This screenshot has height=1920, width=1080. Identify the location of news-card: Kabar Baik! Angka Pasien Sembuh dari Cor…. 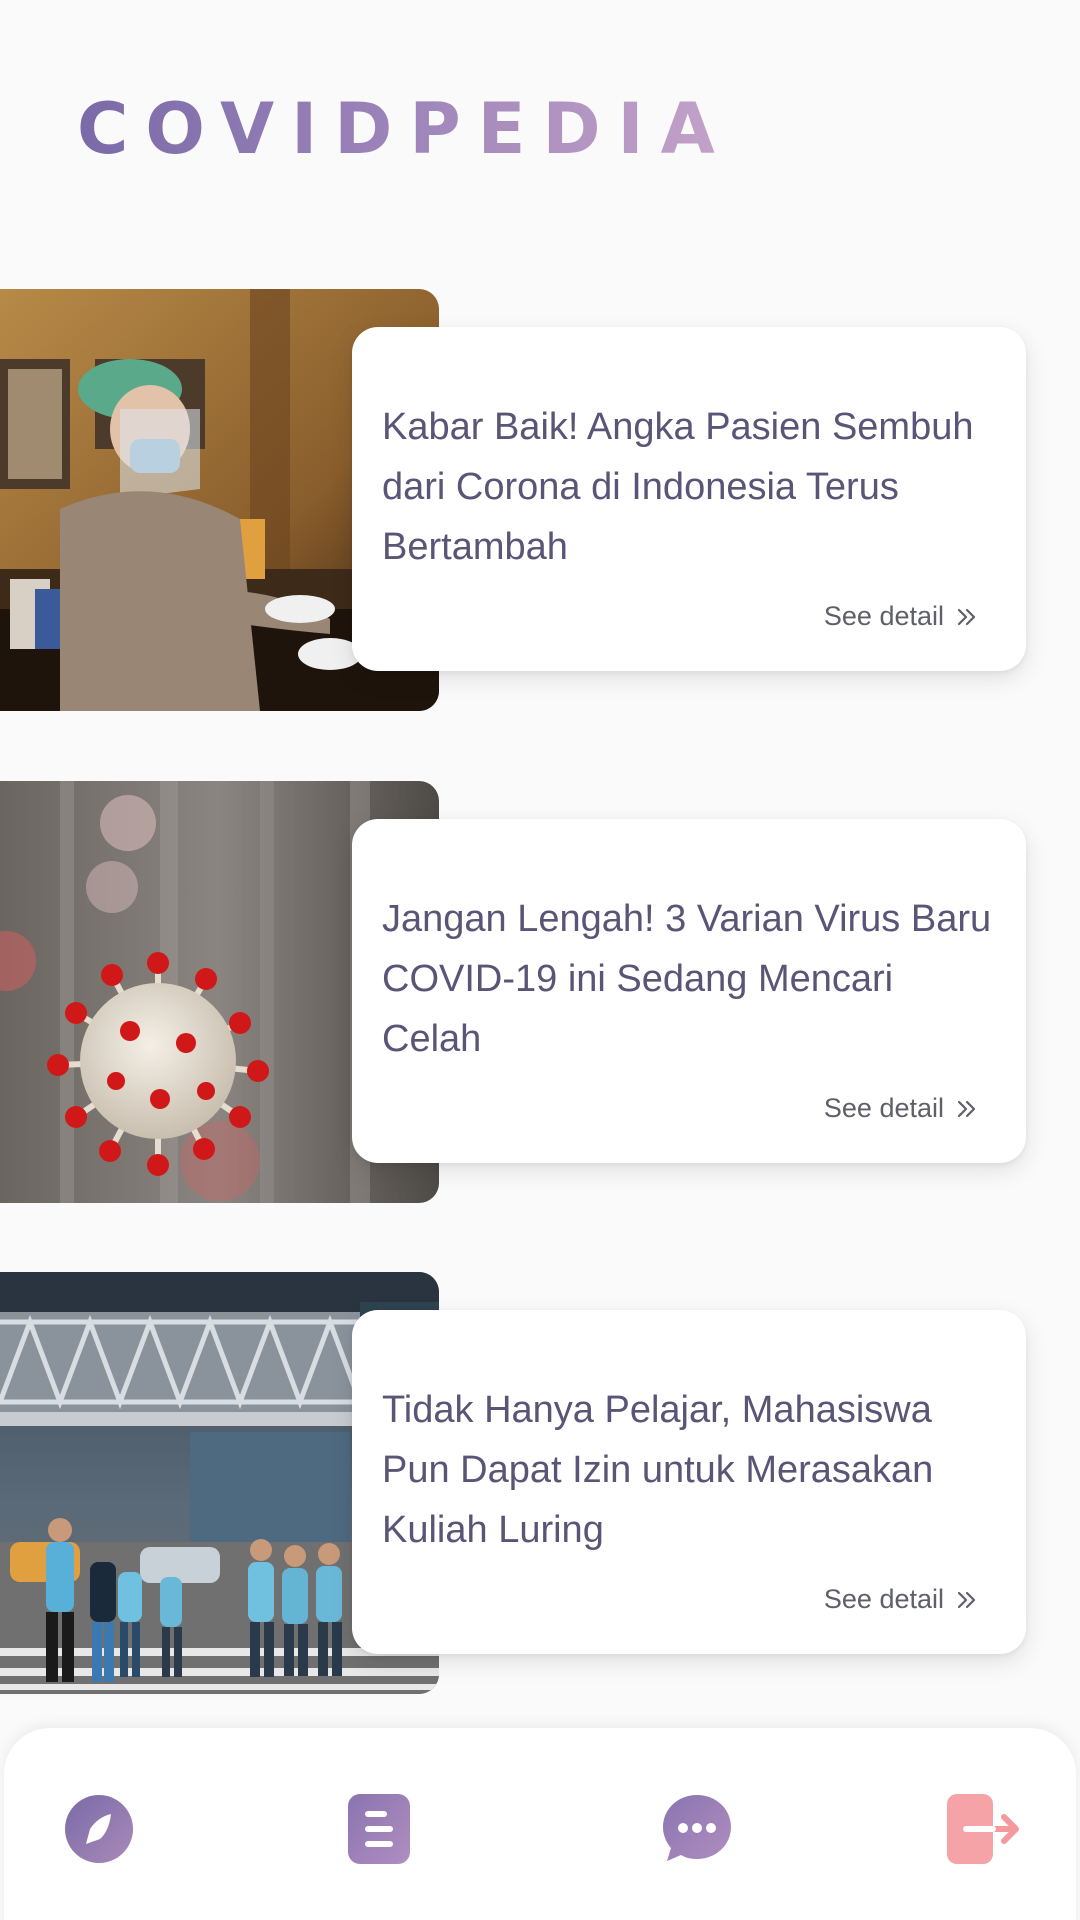
(689, 499).